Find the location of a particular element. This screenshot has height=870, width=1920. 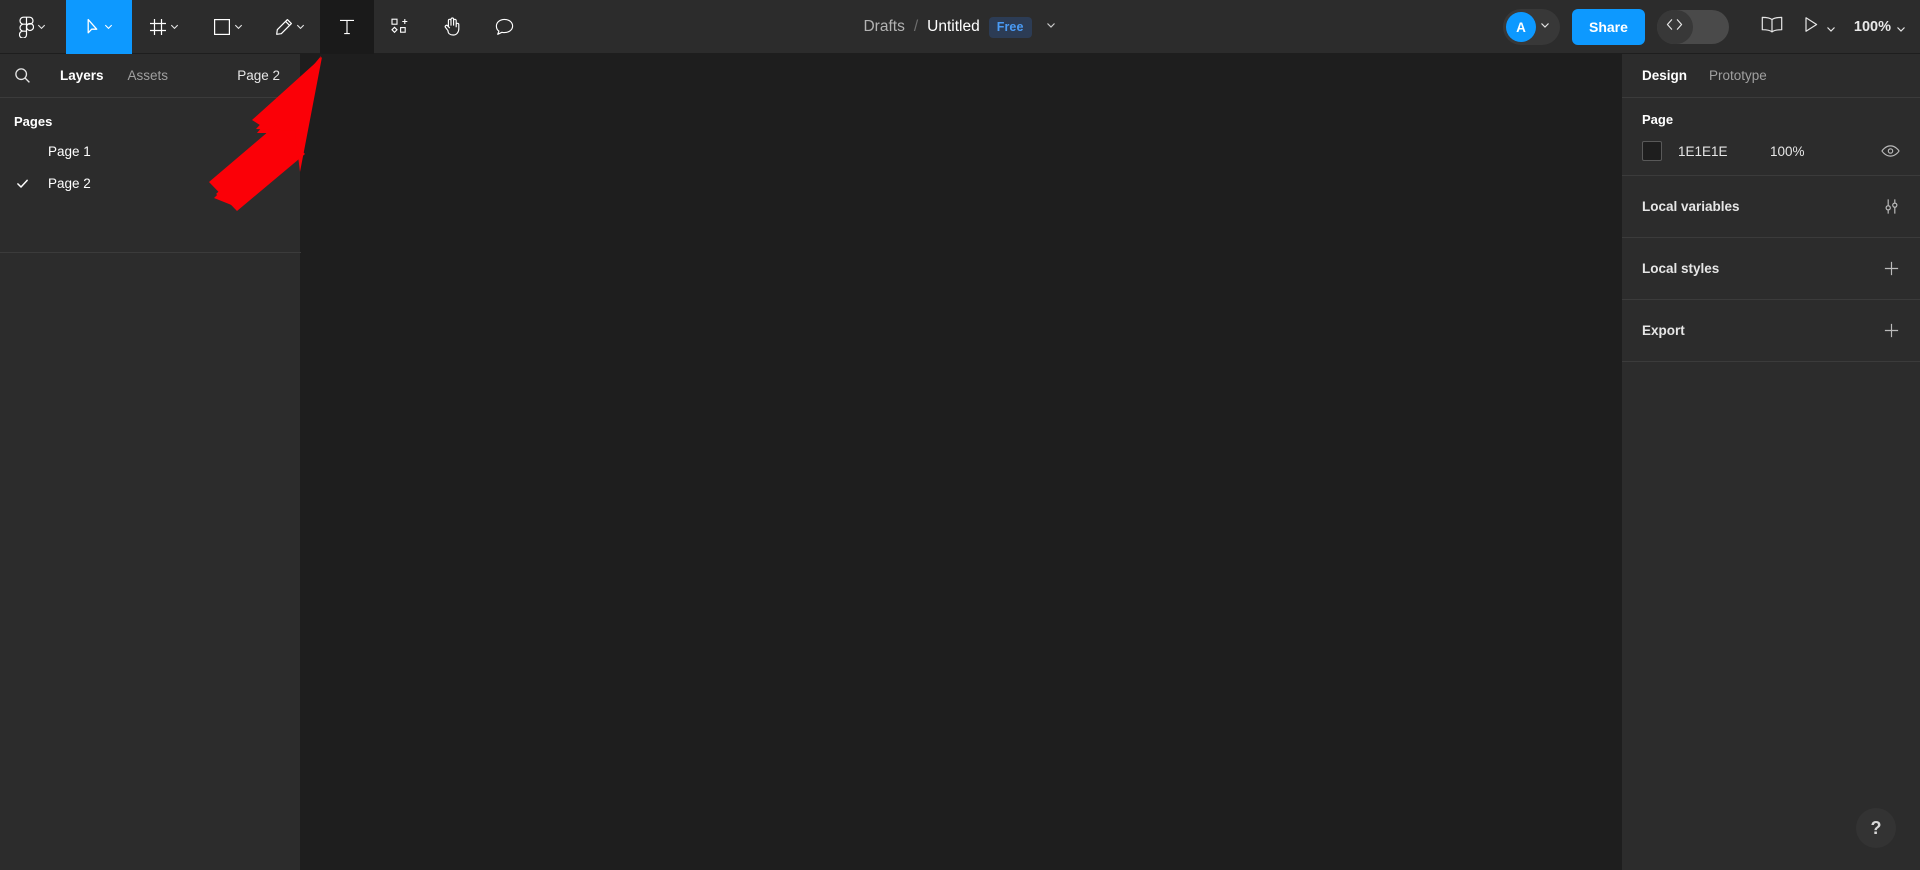

pen-icon is located at coordinates (284, 27).